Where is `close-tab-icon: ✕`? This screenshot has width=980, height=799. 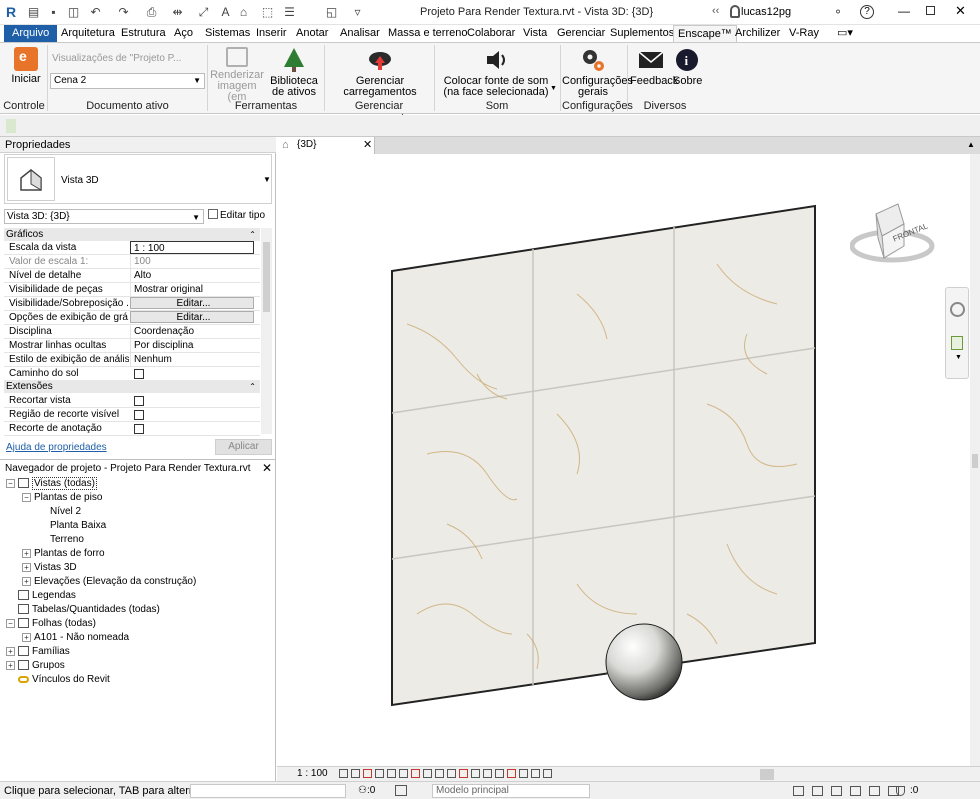 close-tab-icon: ✕ is located at coordinates (367, 144).